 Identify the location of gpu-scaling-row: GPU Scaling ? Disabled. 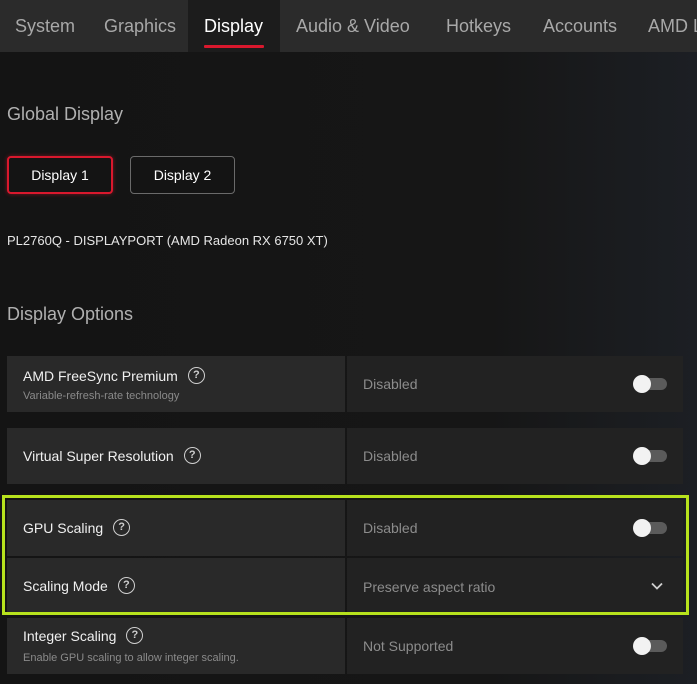
(345, 528).